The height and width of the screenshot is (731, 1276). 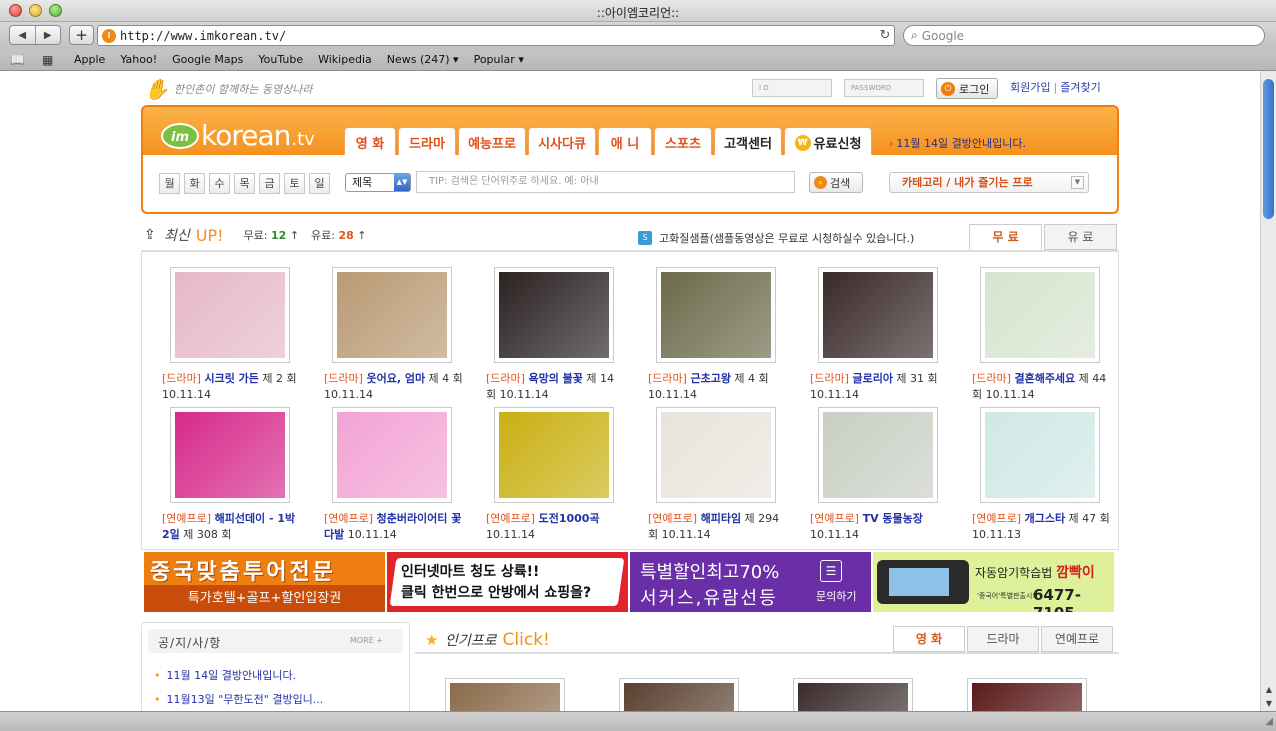 I want to click on browser-search-field: ⌕ Google, so click(x=1084, y=35).